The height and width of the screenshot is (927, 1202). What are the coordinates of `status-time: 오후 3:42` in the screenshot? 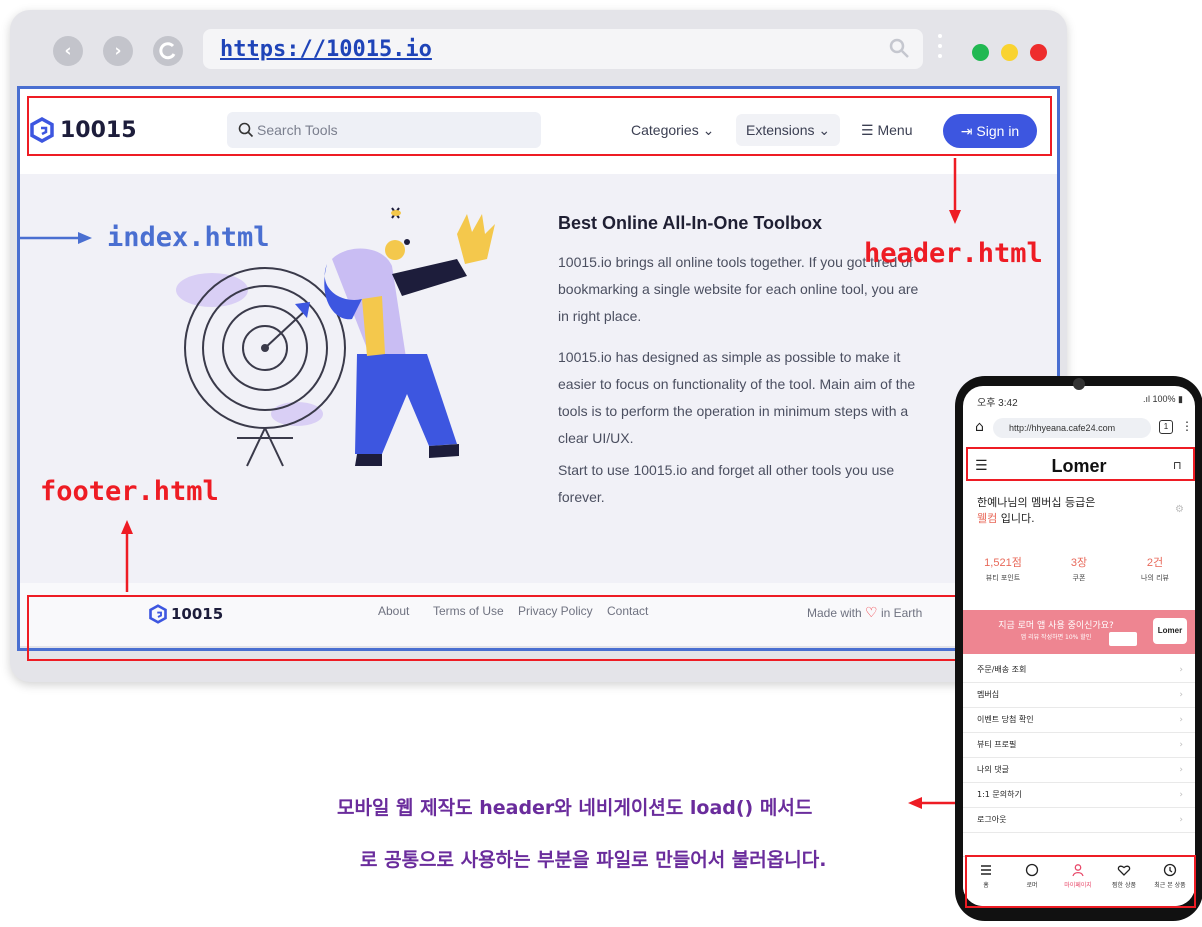 It's located at (997, 403).